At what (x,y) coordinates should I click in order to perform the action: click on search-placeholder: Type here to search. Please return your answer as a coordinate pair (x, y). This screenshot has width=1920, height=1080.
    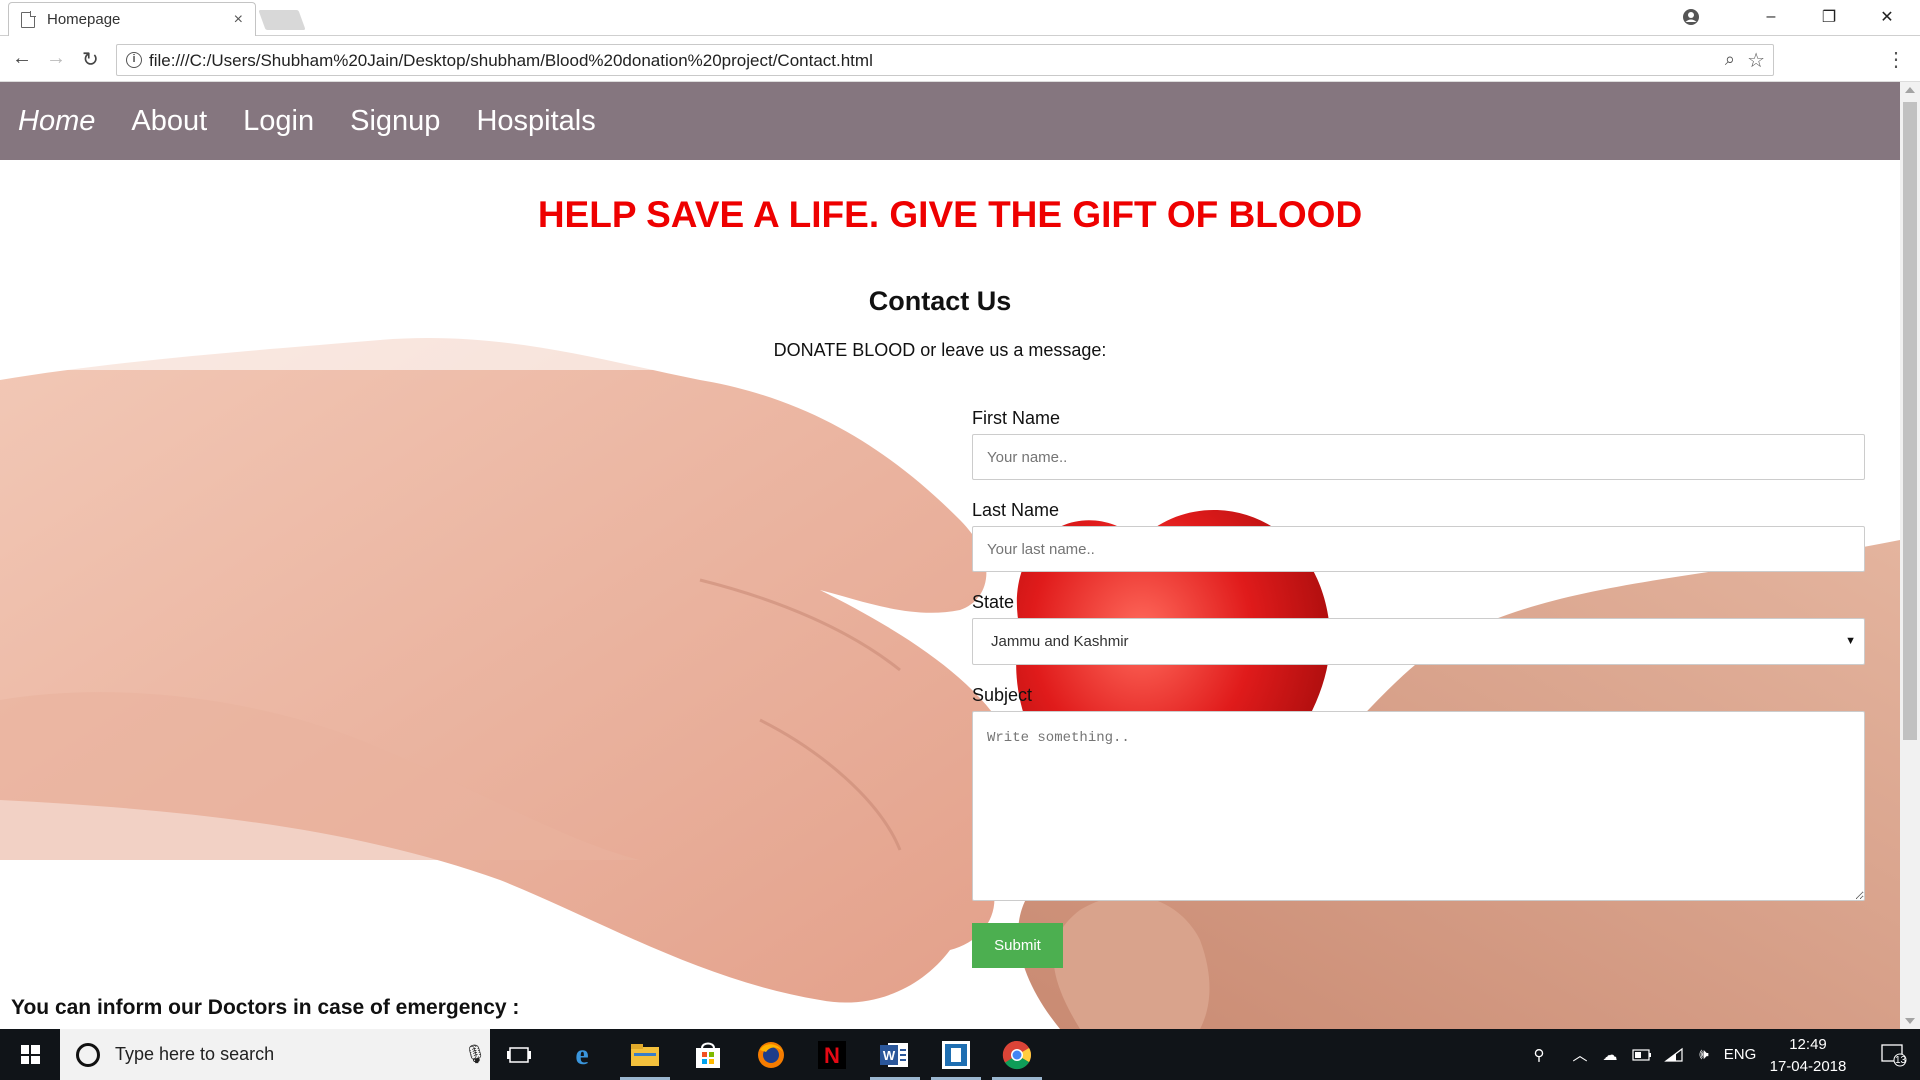
    Looking at the image, I should click on (195, 1054).